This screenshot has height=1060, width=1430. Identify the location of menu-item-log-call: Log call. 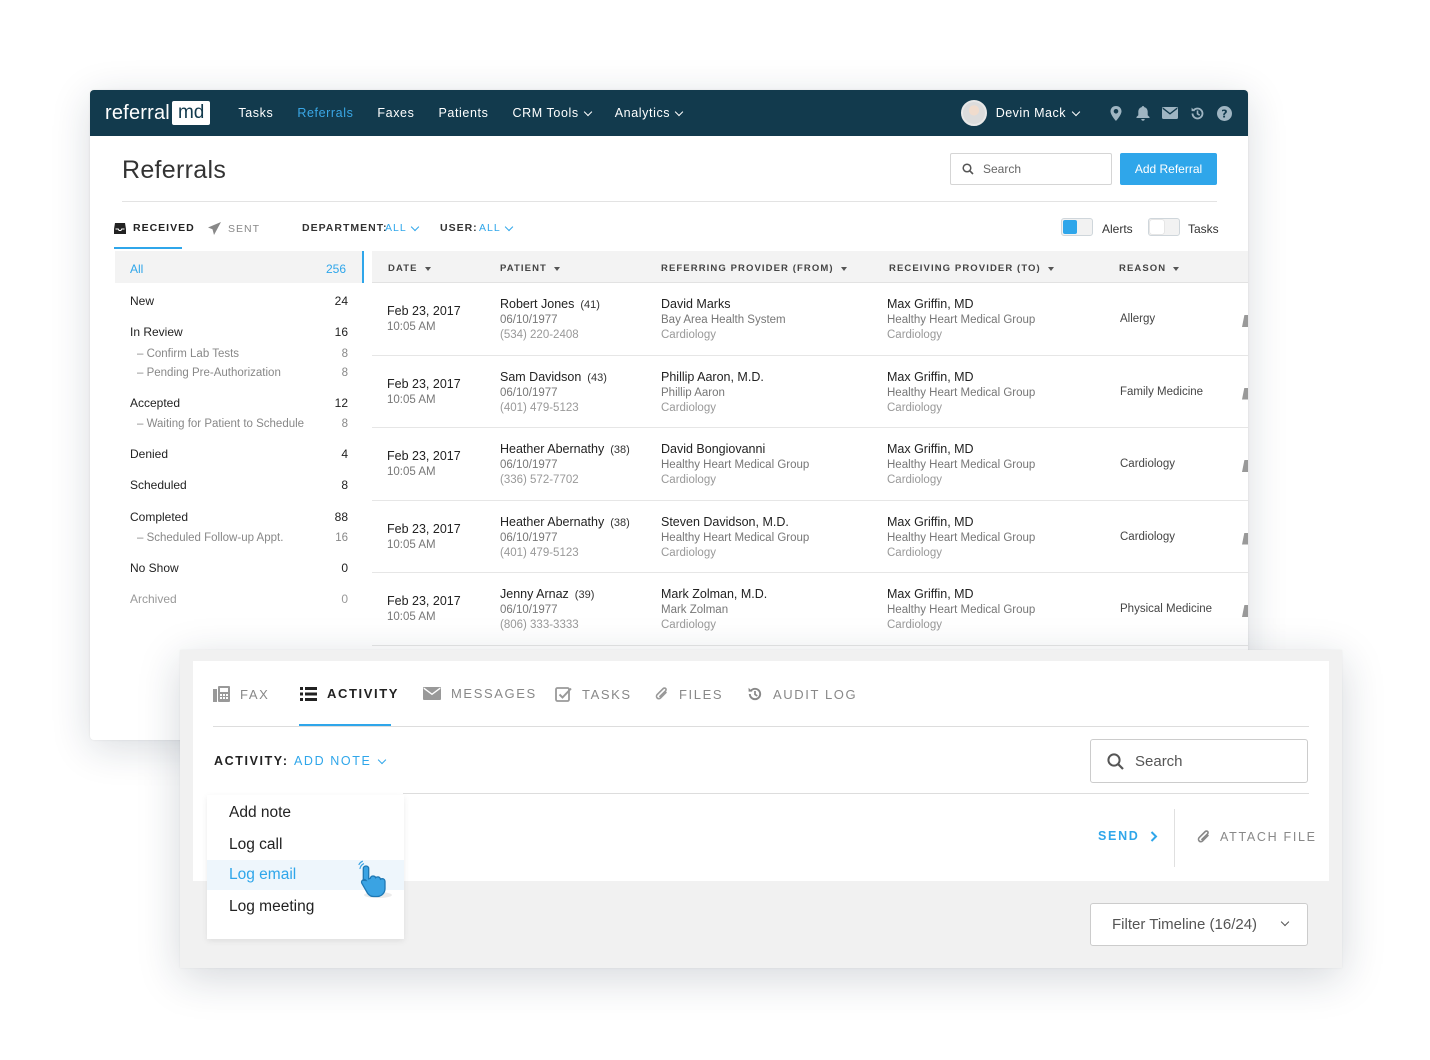
(305, 845).